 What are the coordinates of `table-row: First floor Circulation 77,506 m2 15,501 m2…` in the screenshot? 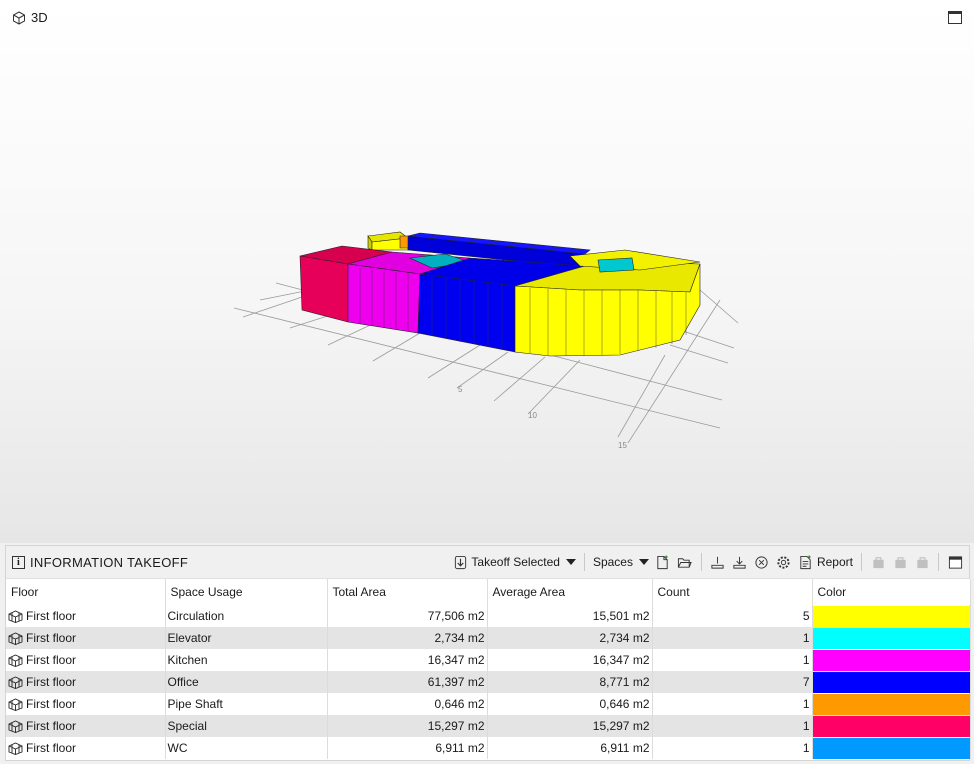 It's located at (488, 616).